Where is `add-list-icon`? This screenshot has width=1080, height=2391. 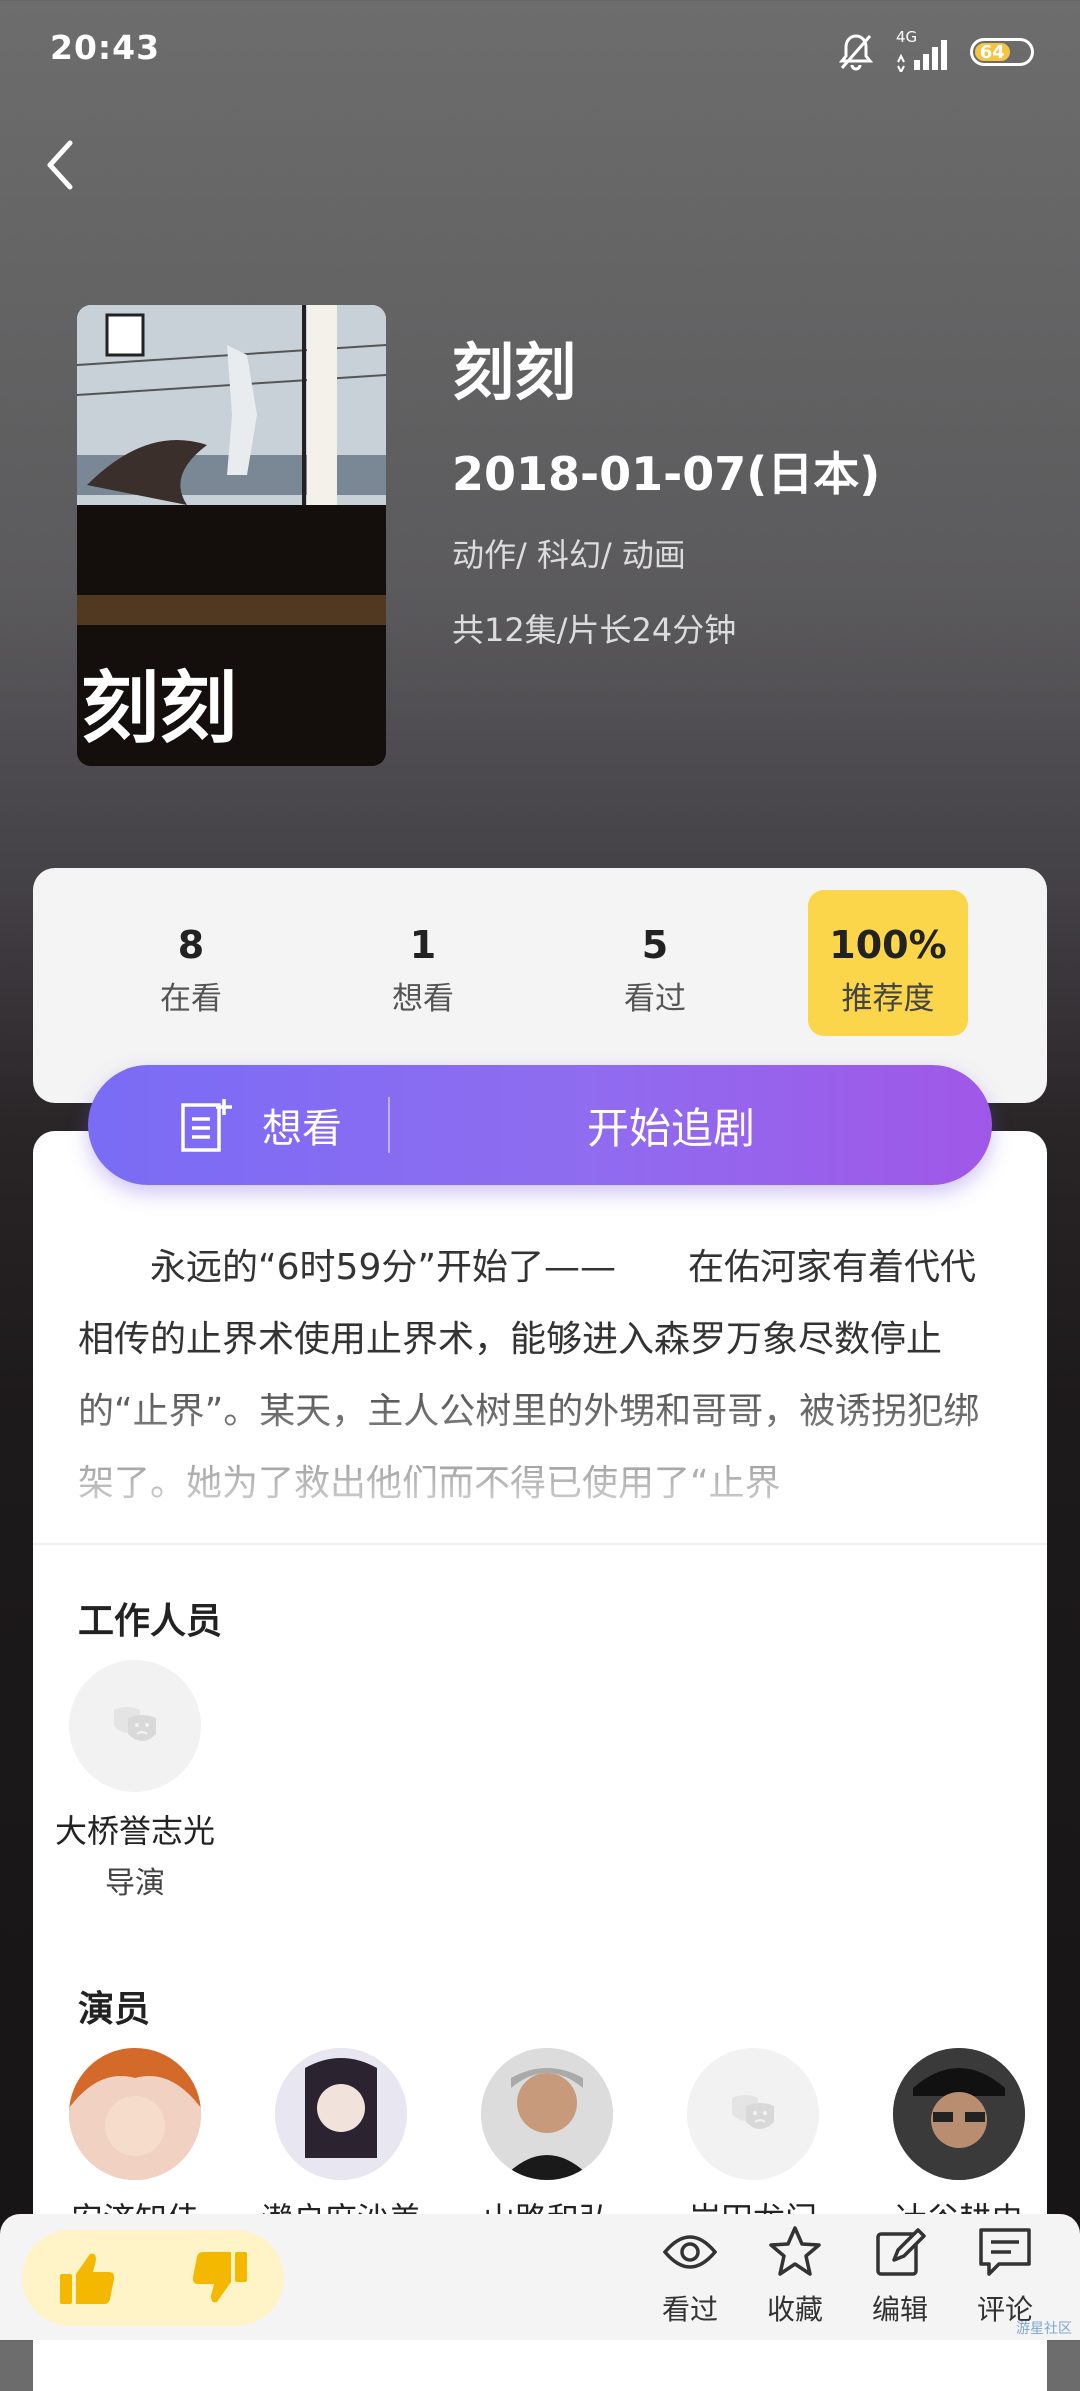 add-list-icon is located at coordinates (206, 1125).